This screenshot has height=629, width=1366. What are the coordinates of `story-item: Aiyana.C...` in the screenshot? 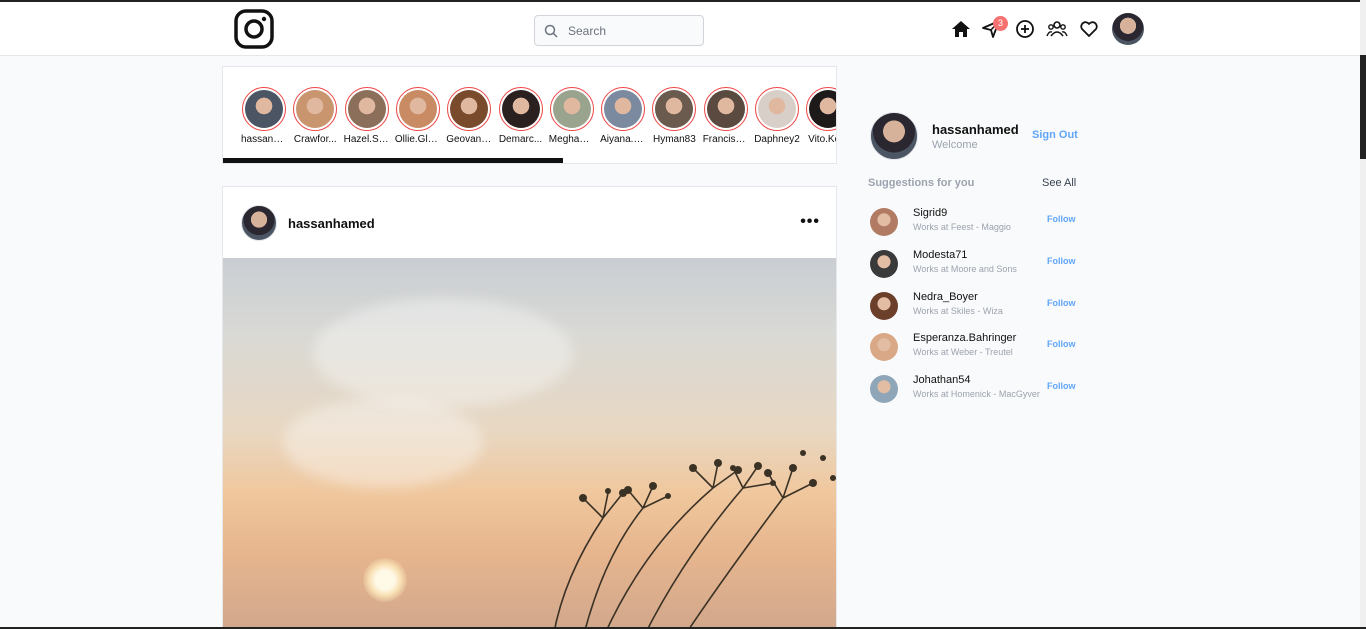 It's located at (623, 116).